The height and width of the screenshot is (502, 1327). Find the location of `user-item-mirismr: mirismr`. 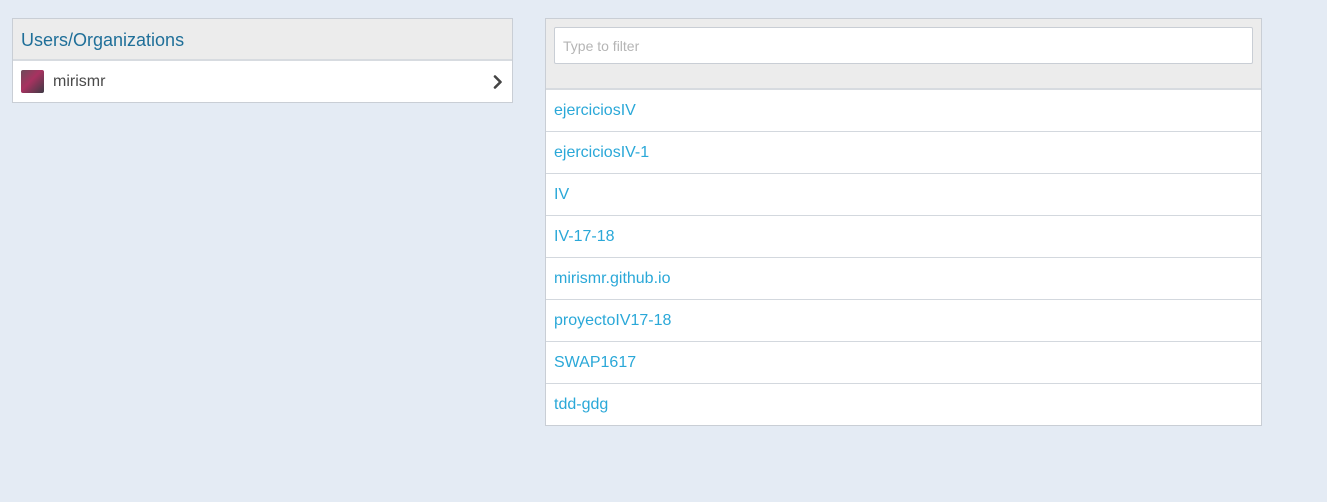

user-item-mirismr: mirismr is located at coordinates (262, 81).